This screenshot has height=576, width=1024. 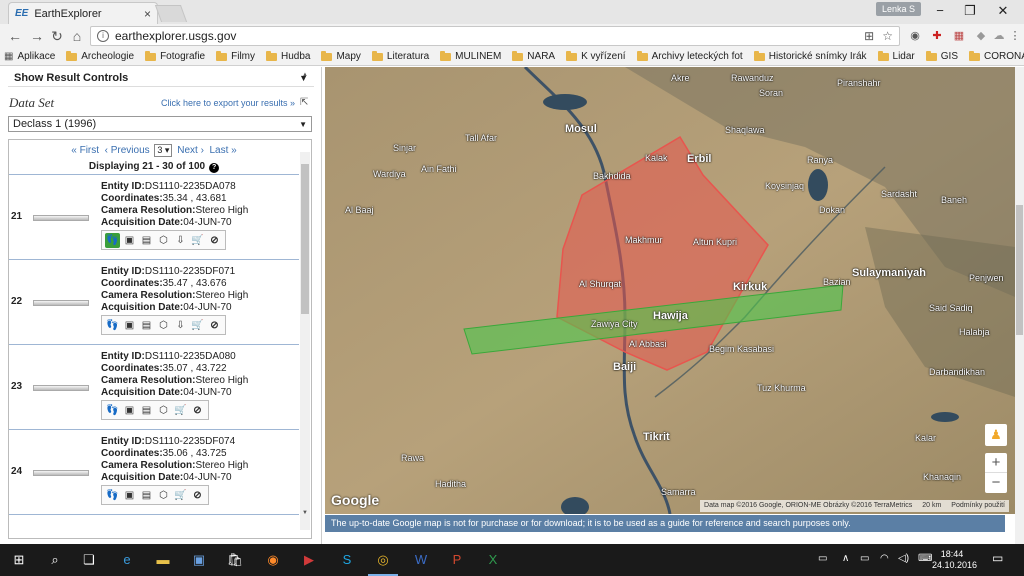 I want to click on word-icon: W, so click(x=421, y=560).